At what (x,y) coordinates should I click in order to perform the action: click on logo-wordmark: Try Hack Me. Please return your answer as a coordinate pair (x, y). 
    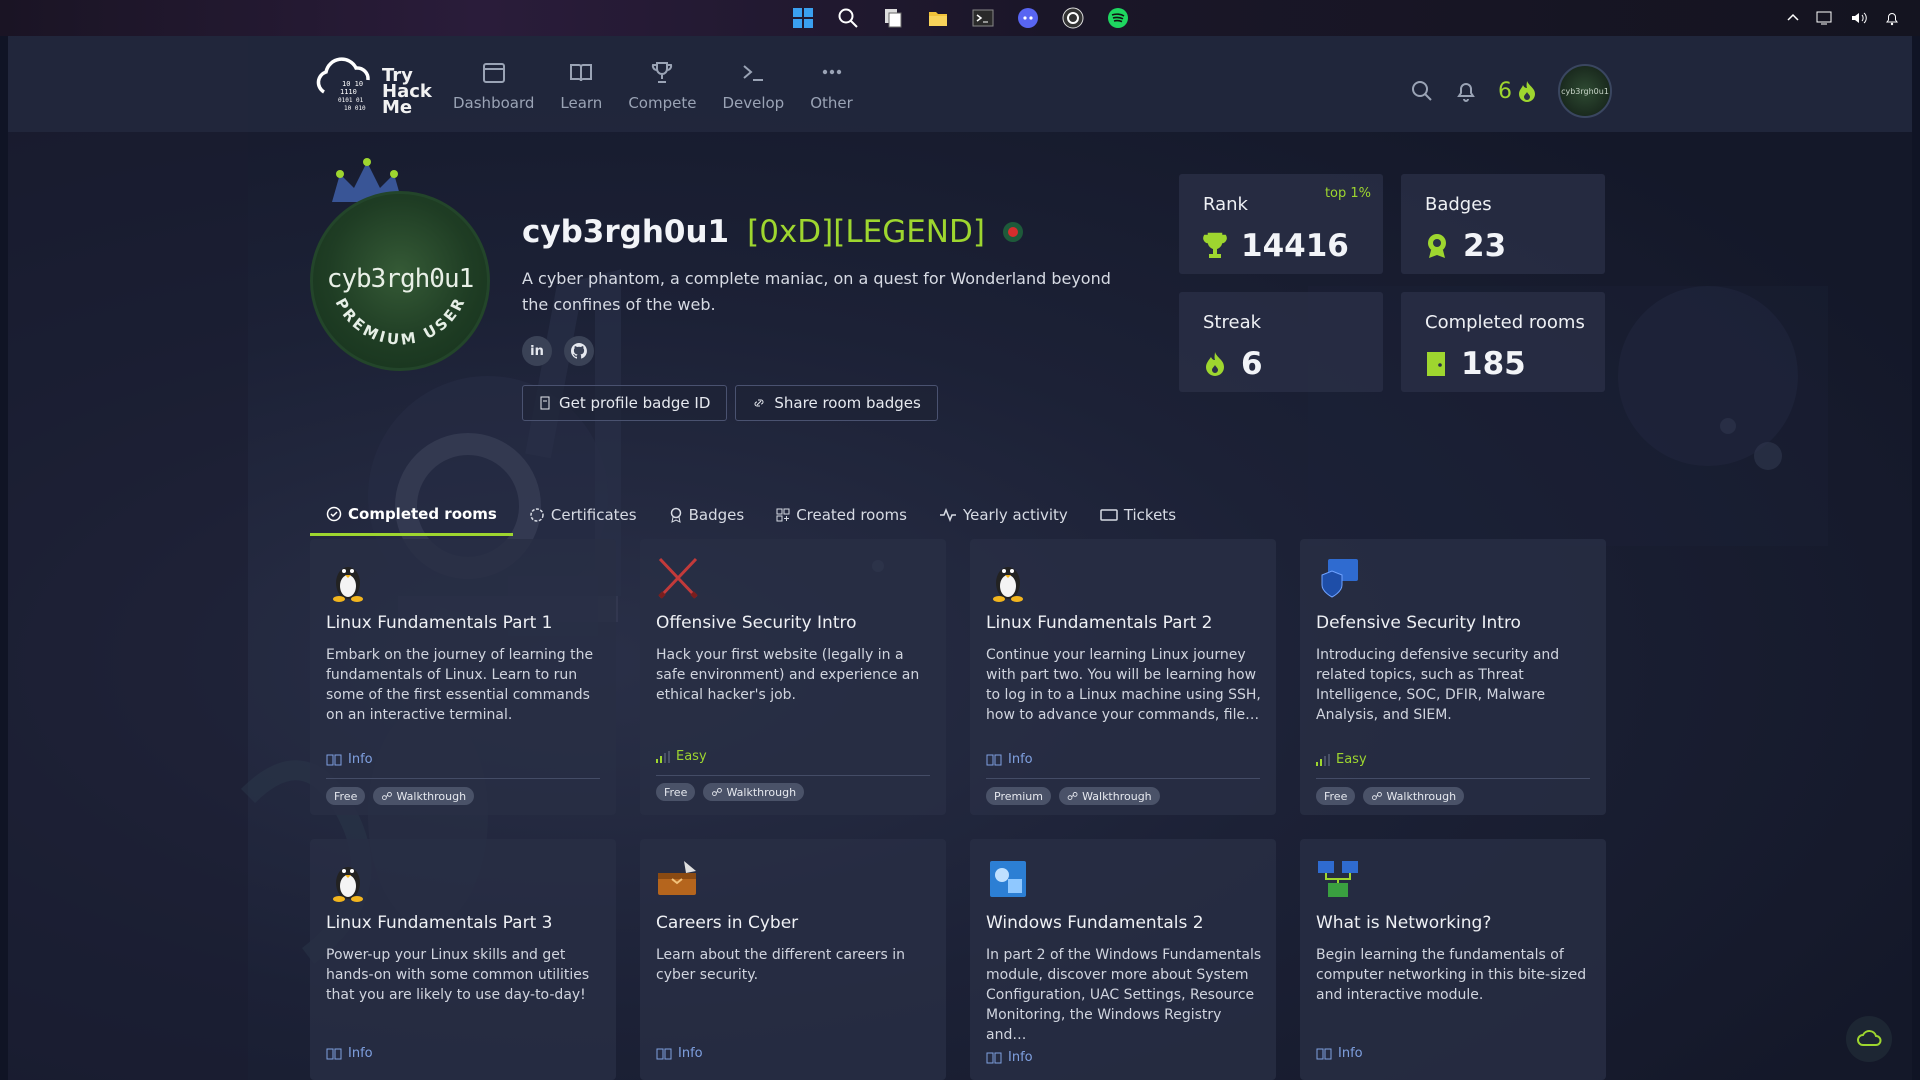
    Looking at the image, I should click on (407, 92).